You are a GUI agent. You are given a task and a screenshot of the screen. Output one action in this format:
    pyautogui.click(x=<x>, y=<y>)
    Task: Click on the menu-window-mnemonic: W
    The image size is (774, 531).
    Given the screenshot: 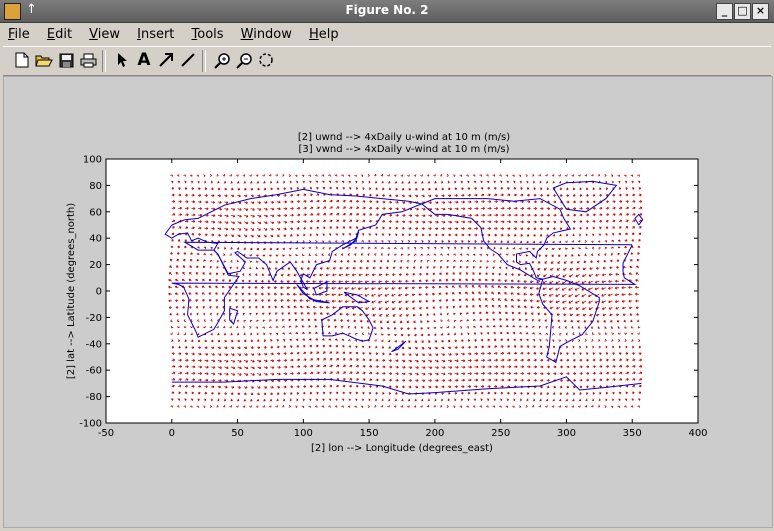 What is the action you would take?
    pyautogui.click(x=247, y=34)
    